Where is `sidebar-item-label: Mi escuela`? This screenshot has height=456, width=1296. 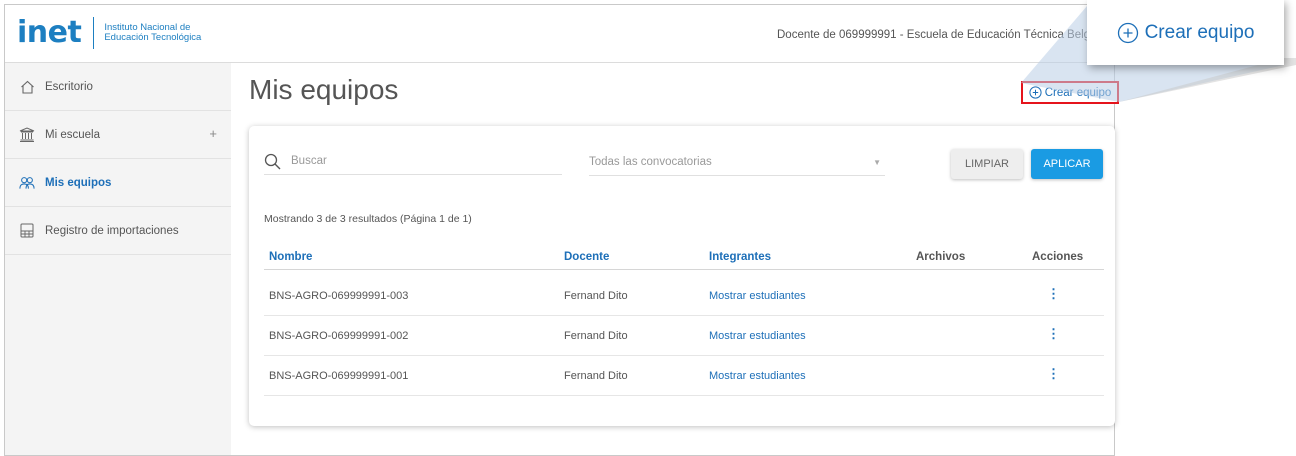
sidebar-item-label: Mi escuela is located at coordinates (72, 134).